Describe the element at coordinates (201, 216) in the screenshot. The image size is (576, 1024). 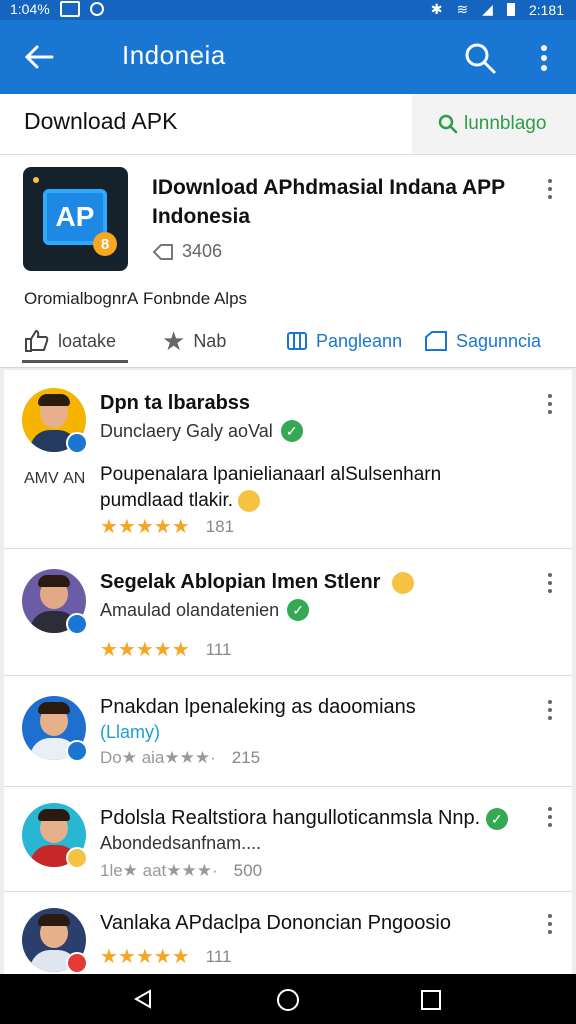
I see `app-name-line2: Indonesia` at that location.